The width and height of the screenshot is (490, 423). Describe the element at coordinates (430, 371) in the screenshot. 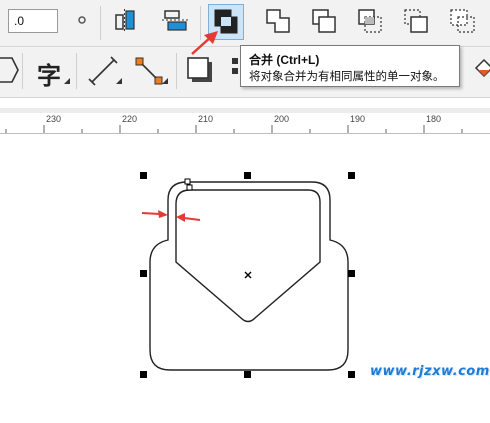

I see `watermark: www.rjzxw.com` at that location.